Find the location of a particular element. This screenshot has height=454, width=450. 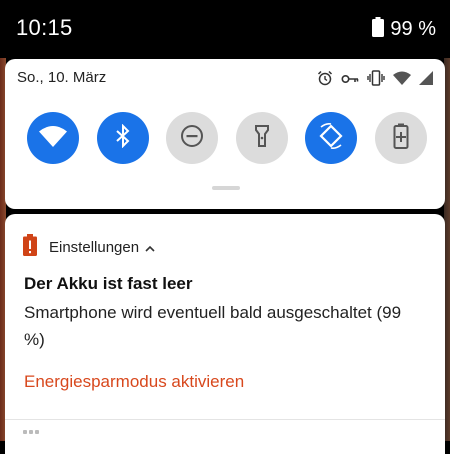

wifi-signal-icon is located at coordinates (402, 80).